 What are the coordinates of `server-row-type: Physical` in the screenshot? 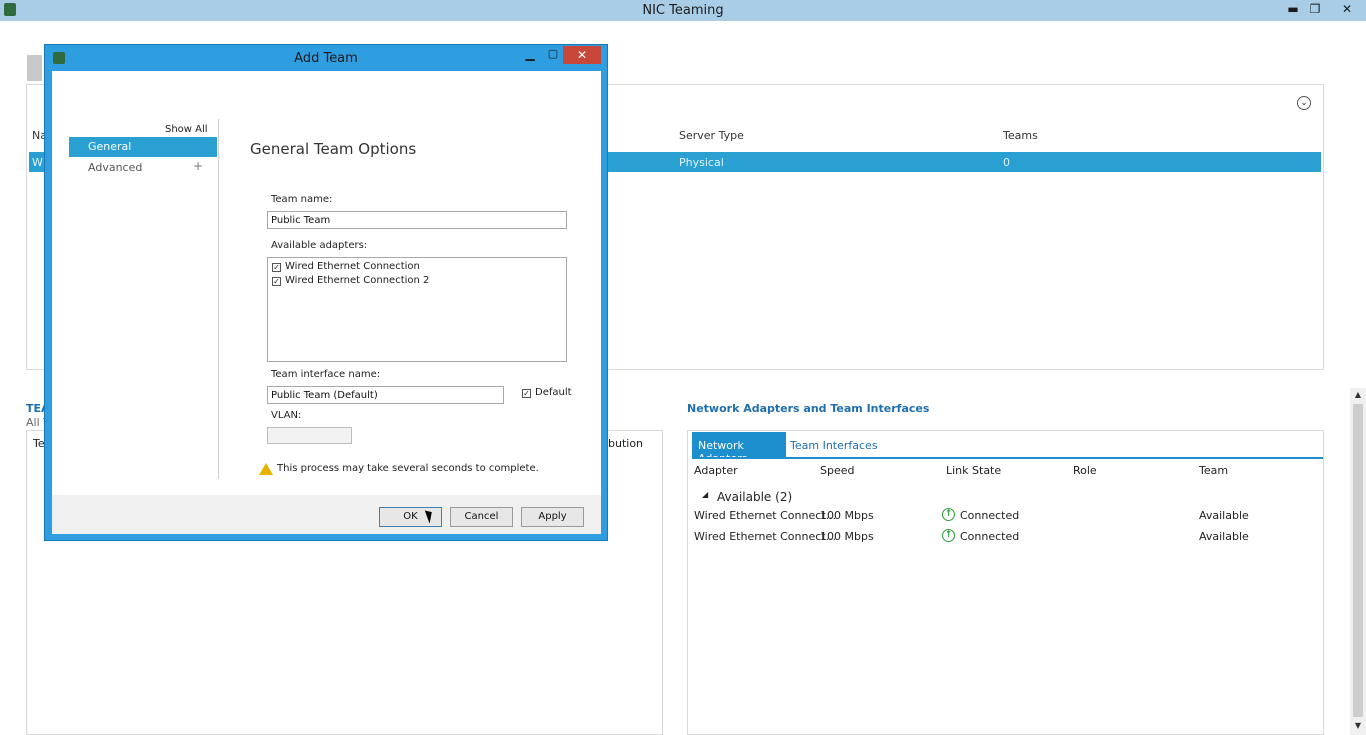 It's located at (701, 162).